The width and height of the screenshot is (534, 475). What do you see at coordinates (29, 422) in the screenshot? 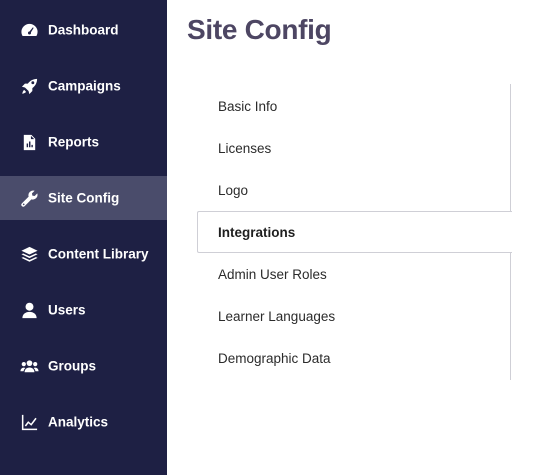
I see `line-chart-icon` at bounding box center [29, 422].